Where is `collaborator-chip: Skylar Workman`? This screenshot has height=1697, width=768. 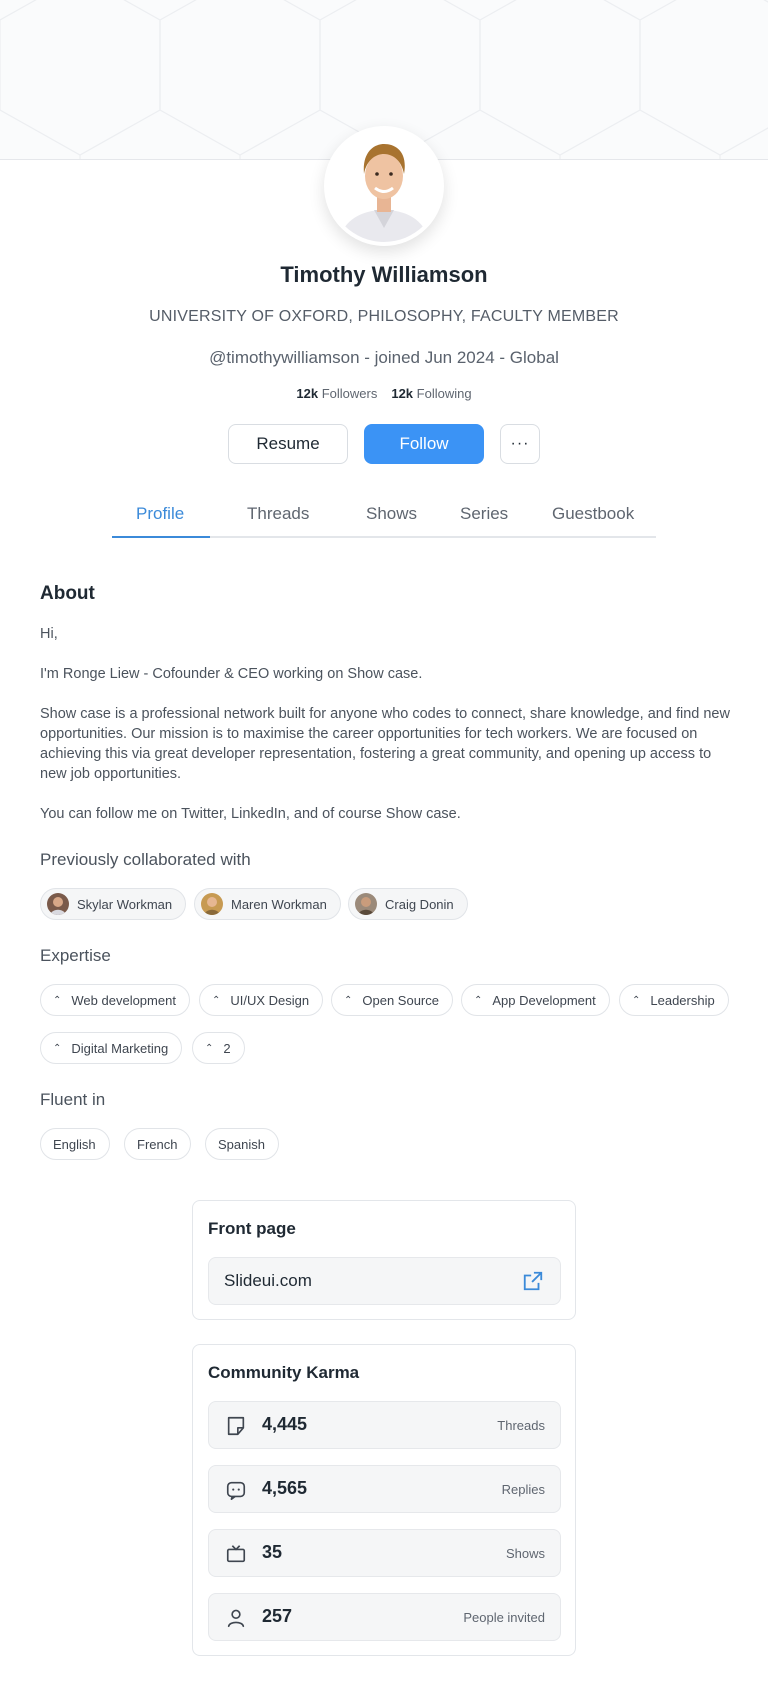 collaborator-chip: Skylar Workman is located at coordinates (113, 904).